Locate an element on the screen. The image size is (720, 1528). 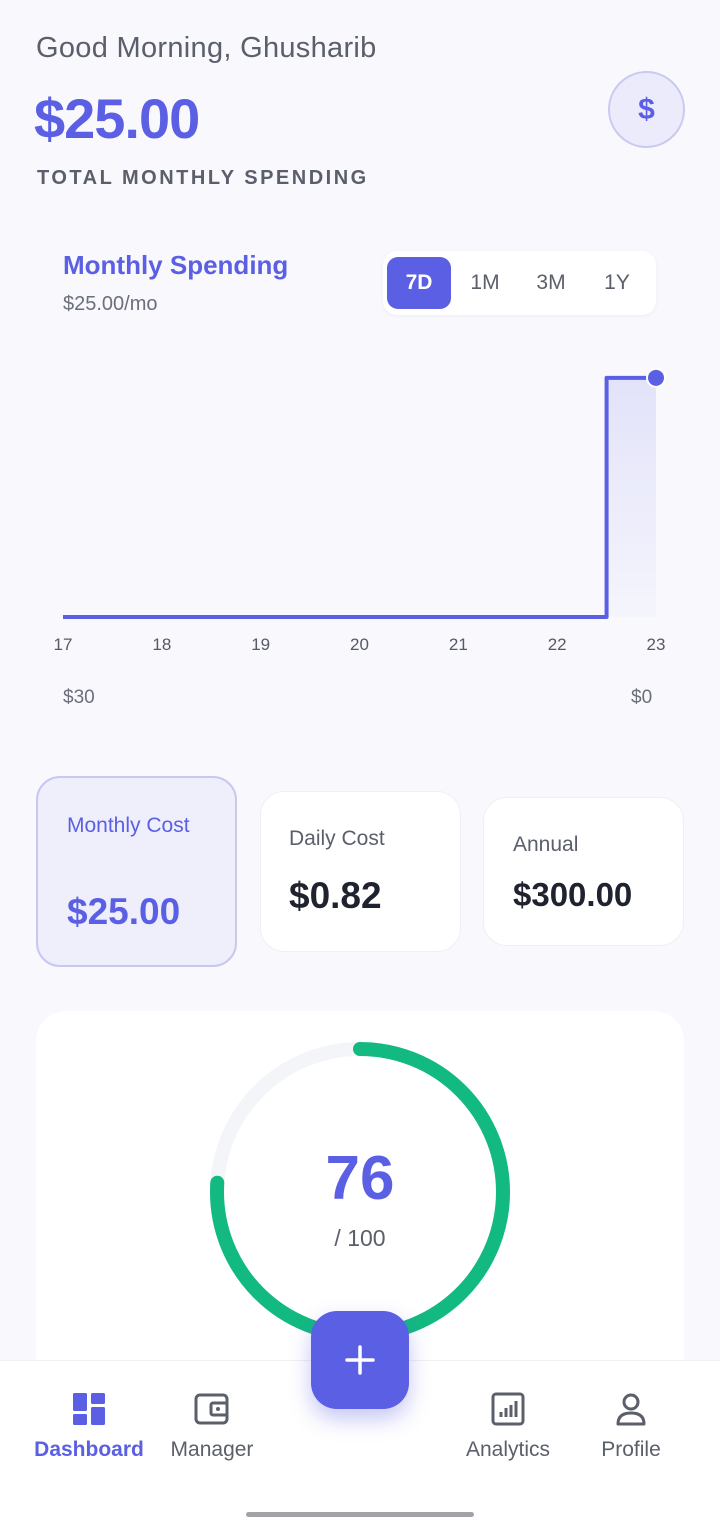
add-button is located at coordinates (360, 1360).